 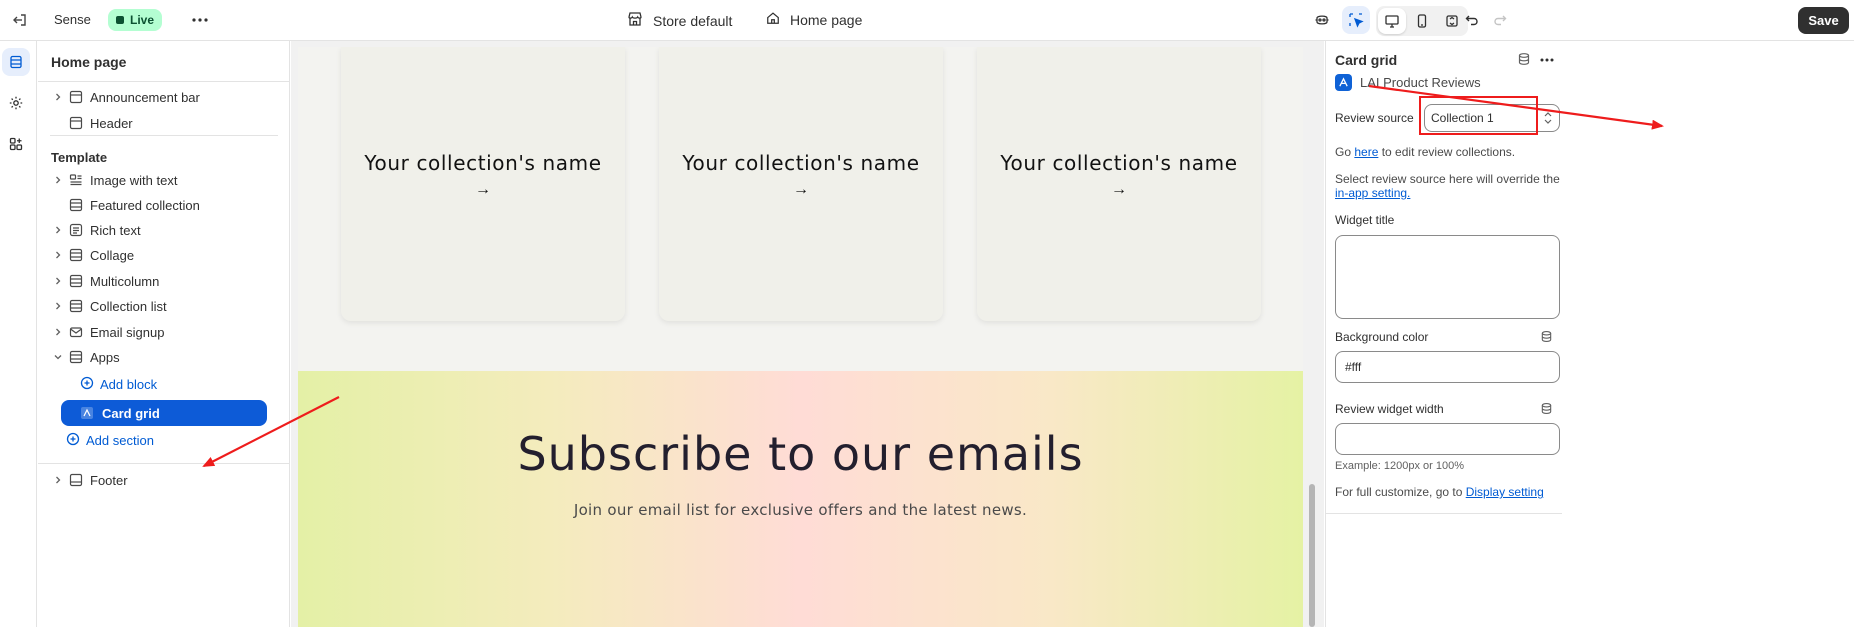 I want to click on exit-icon, so click(x=20, y=20).